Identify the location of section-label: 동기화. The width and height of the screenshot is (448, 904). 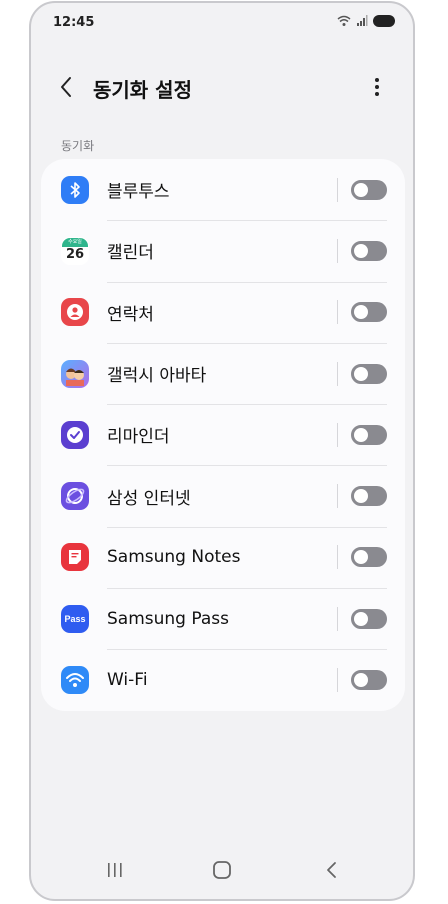
(78, 146).